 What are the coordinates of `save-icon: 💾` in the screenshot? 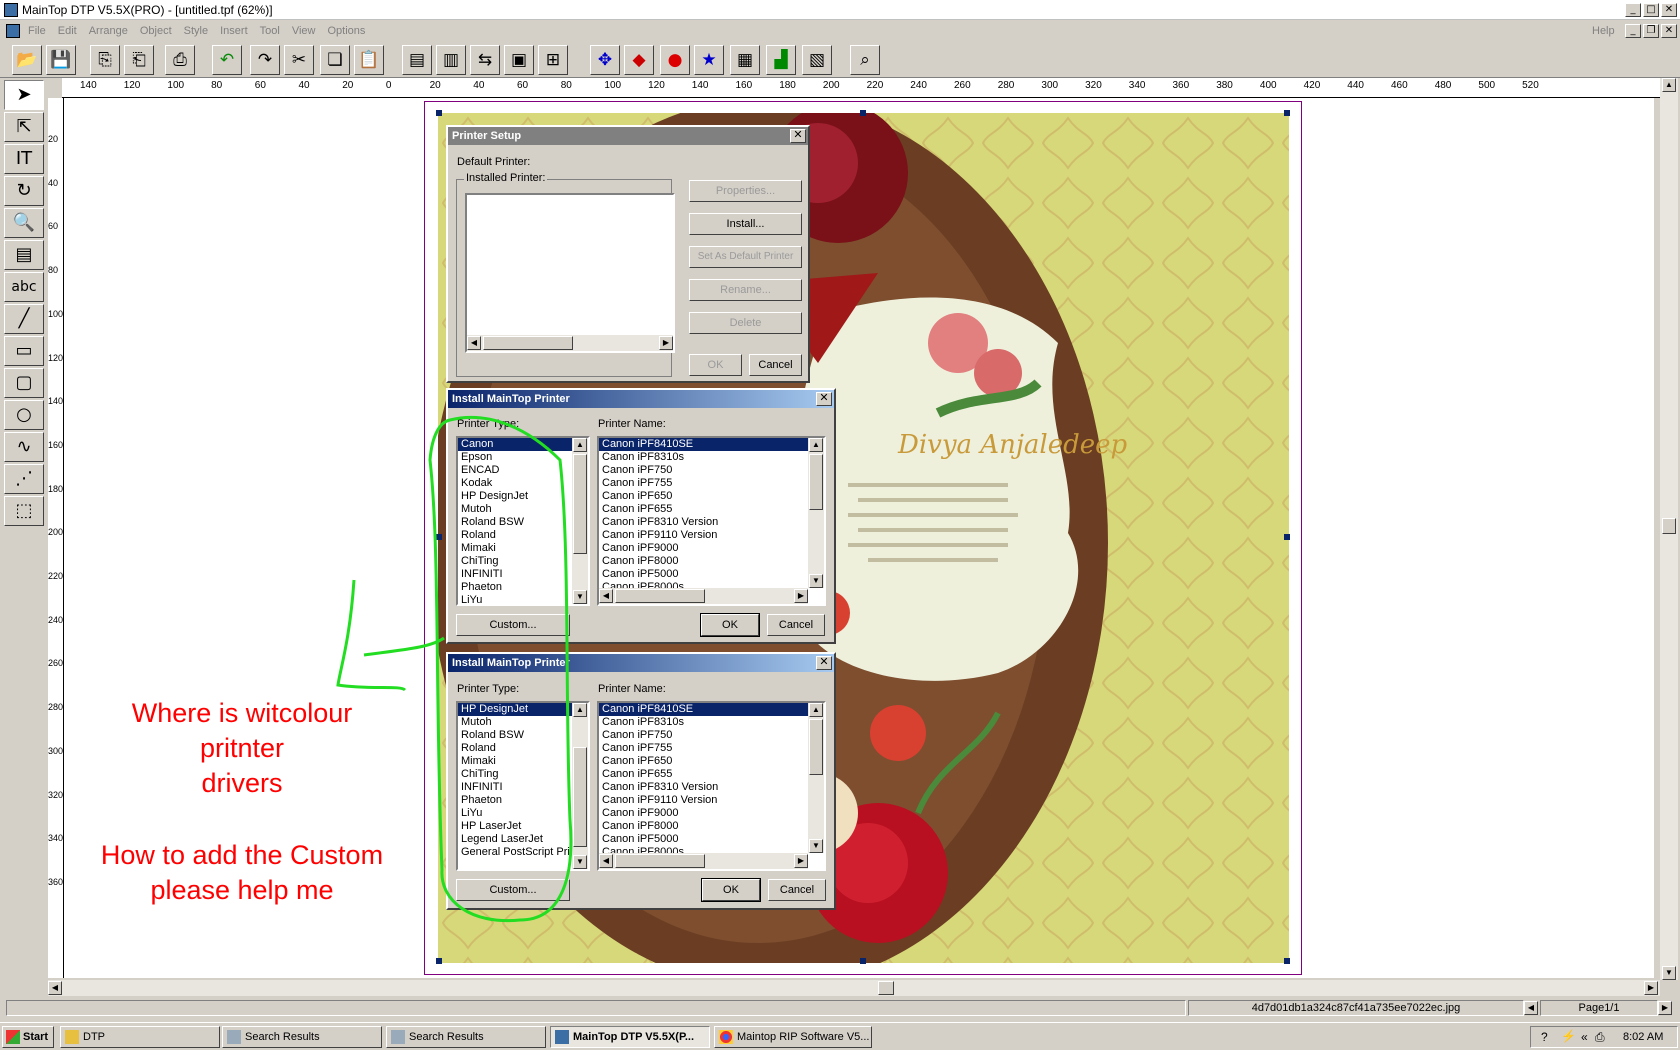 It's located at (61, 60).